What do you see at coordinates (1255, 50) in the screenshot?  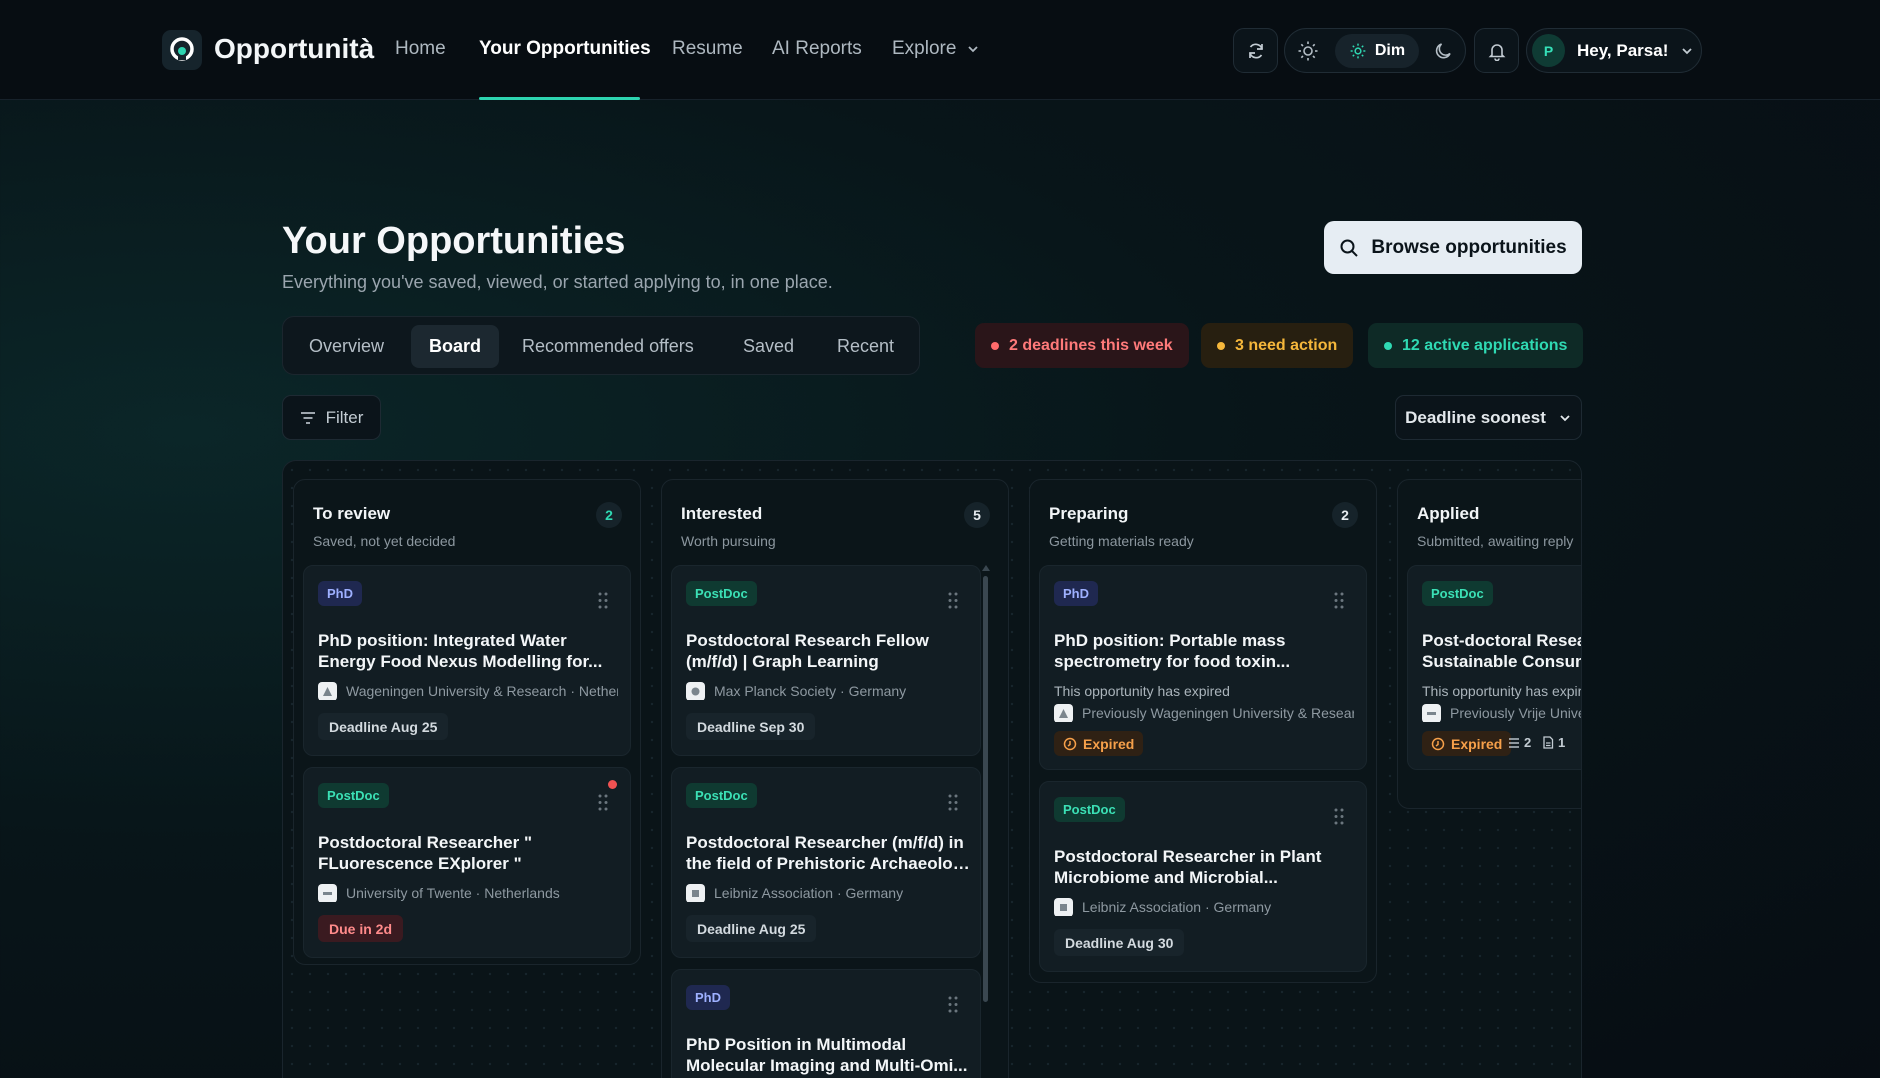 I see `refresh-button` at bounding box center [1255, 50].